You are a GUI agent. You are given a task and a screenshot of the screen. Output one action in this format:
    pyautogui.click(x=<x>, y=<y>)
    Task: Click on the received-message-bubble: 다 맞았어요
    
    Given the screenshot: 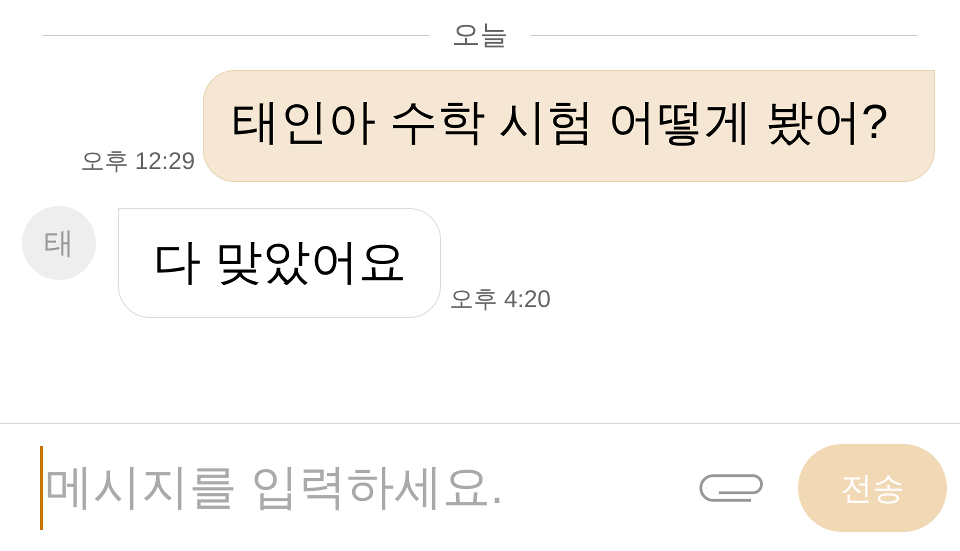 What is the action you would take?
    pyautogui.click(x=280, y=263)
    